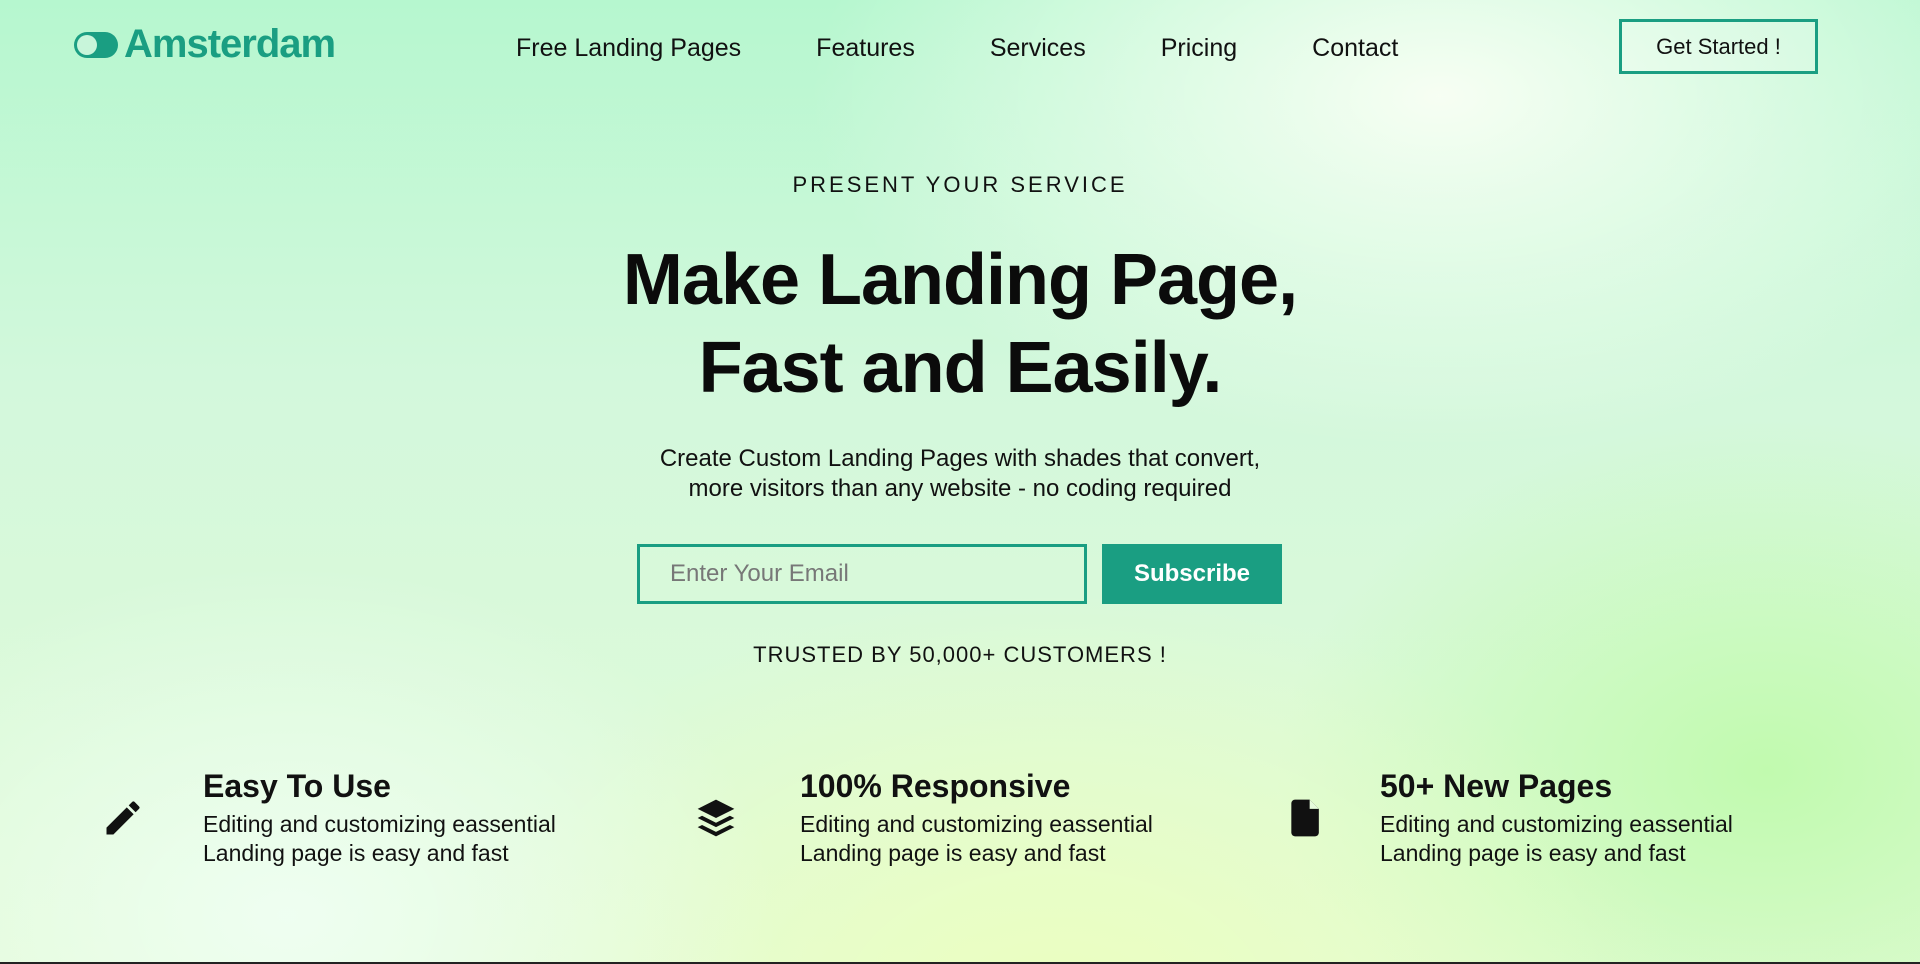 This screenshot has width=1920, height=964. What do you see at coordinates (1192, 574) in the screenshot?
I see `subscribe-button: Subscribe` at bounding box center [1192, 574].